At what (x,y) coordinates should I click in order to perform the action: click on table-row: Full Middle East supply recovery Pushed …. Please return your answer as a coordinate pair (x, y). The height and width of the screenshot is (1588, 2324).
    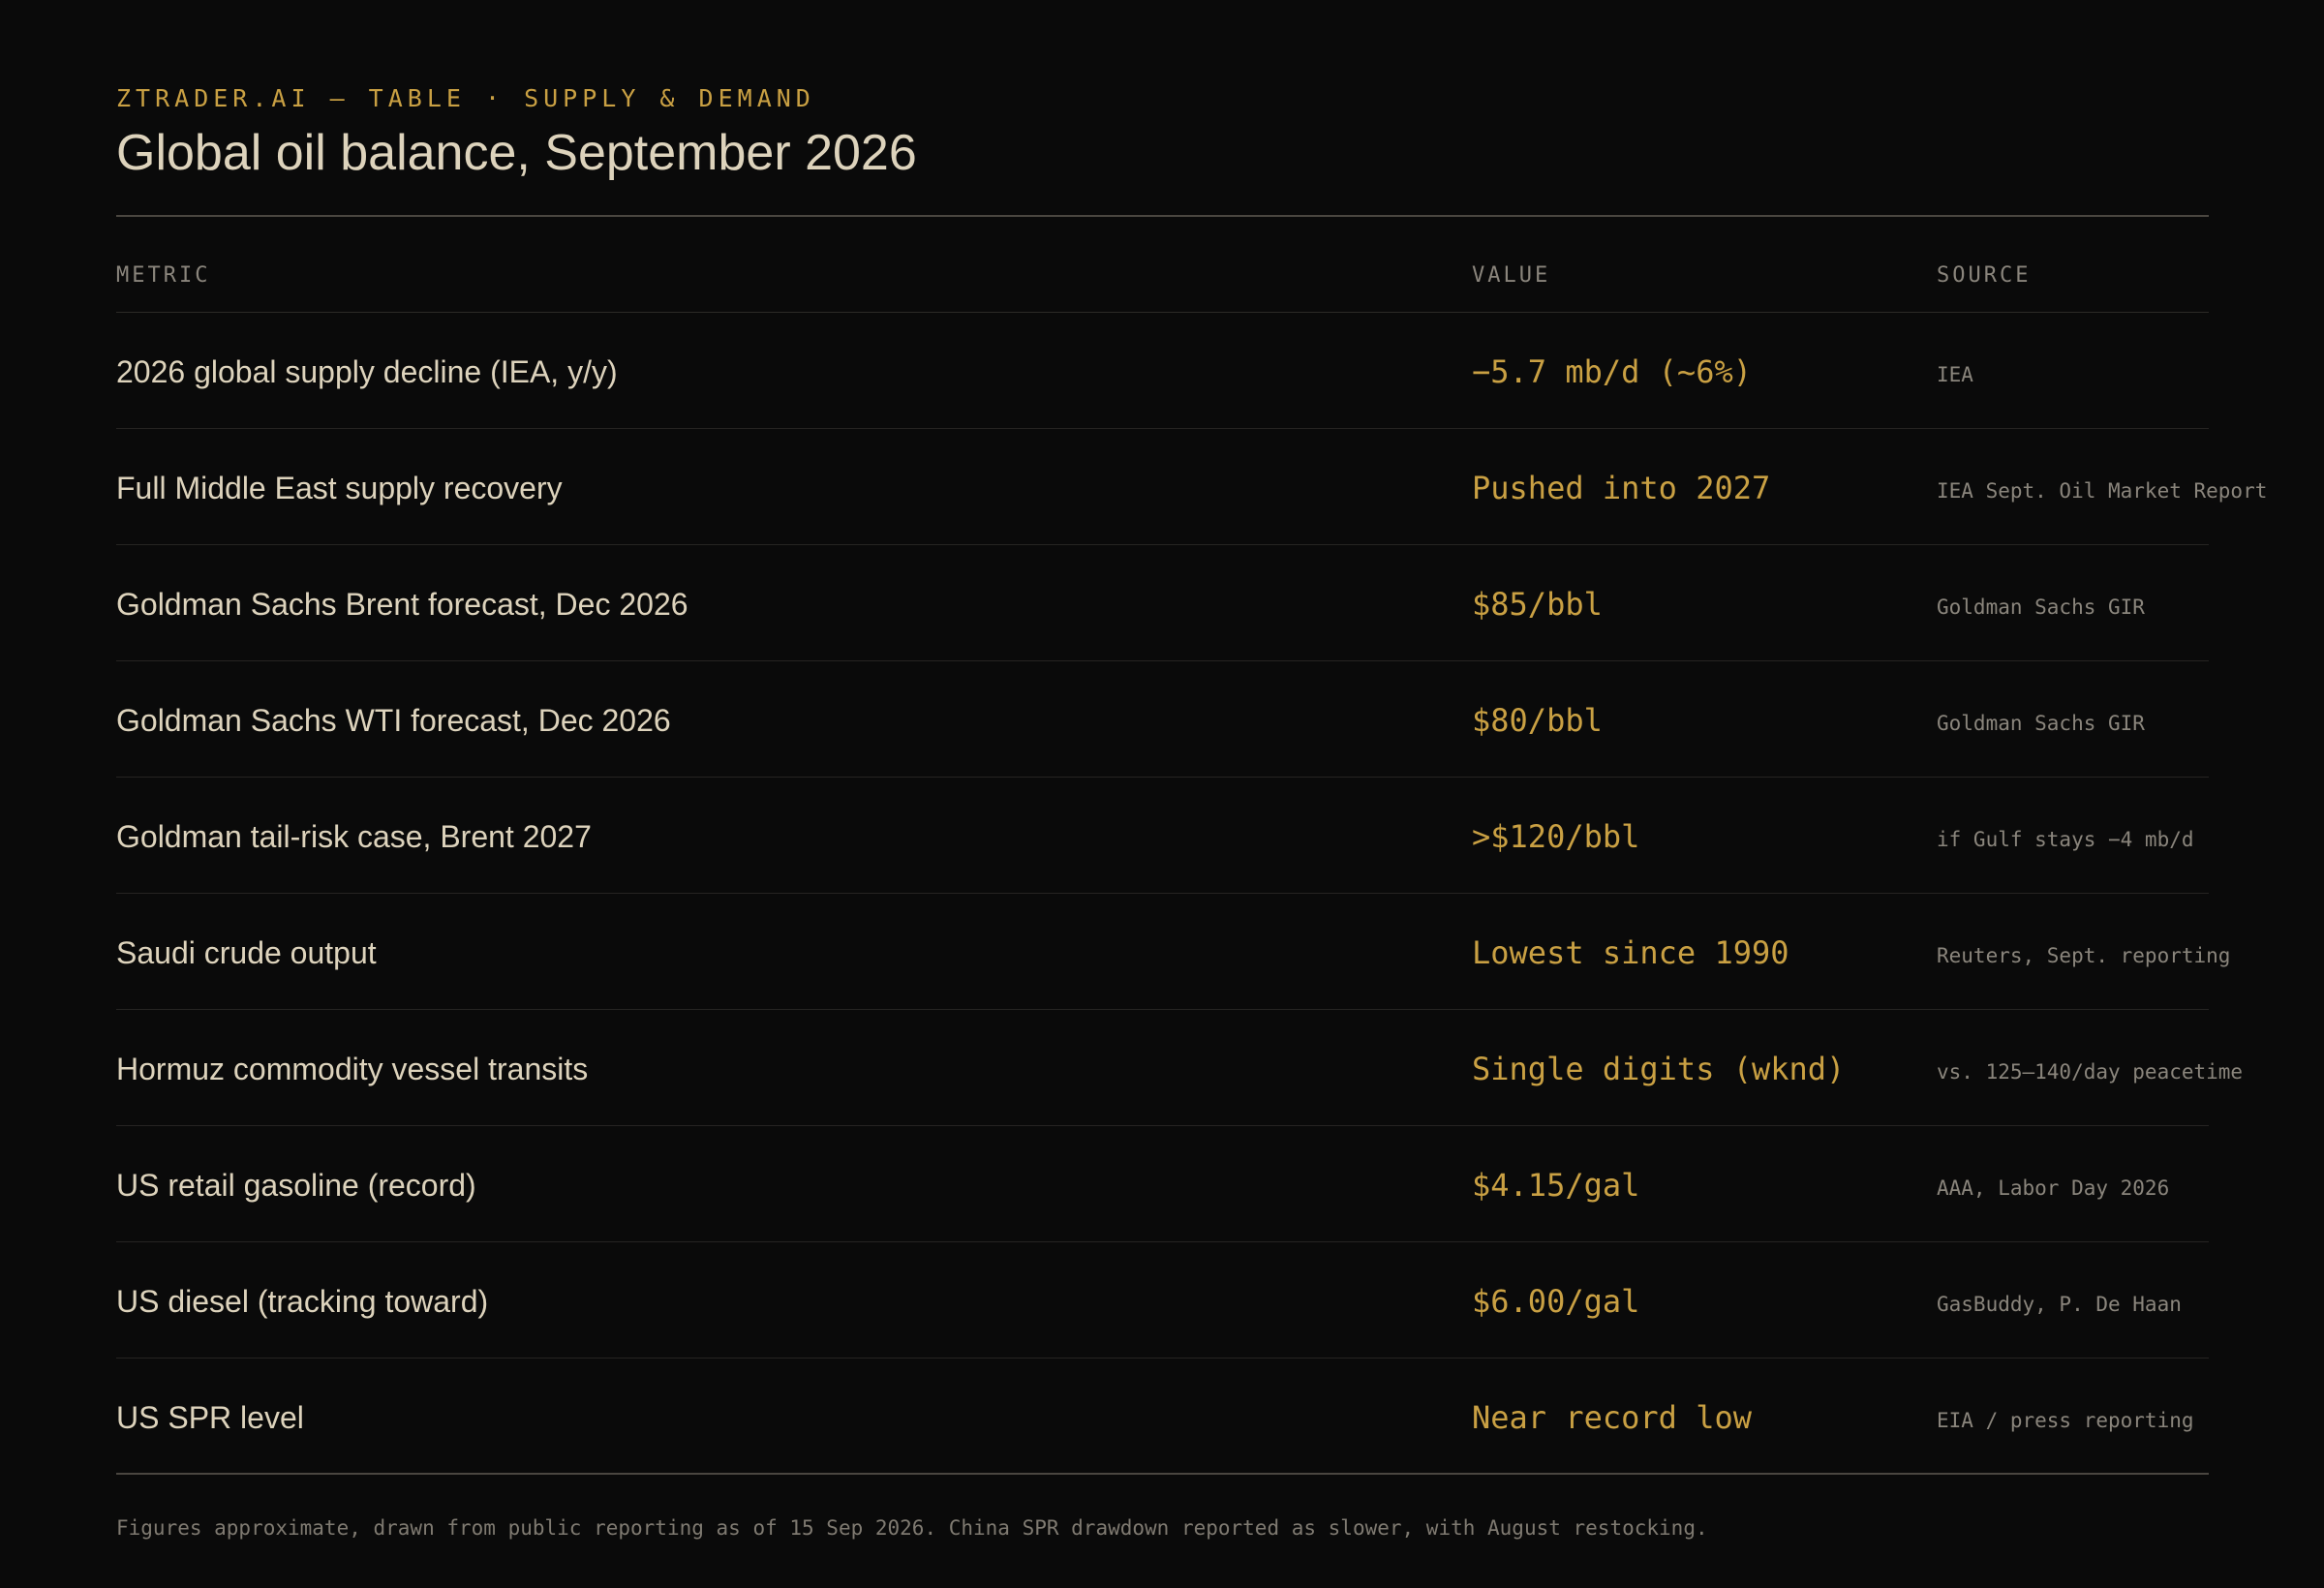
    Looking at the image, I should click on (1192, 487).